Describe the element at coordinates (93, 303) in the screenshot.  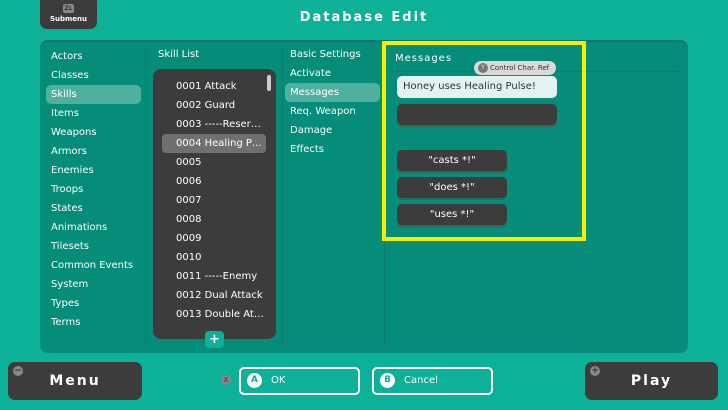
I see `sidebar-item-types: Types` at that location.